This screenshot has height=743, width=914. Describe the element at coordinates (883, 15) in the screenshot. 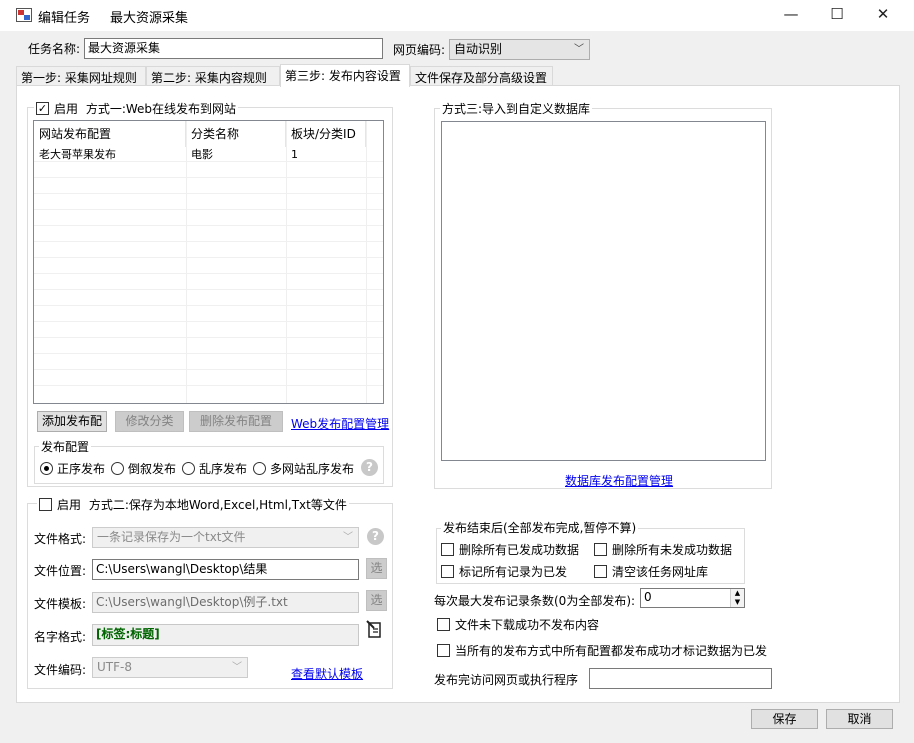

I see `close-button: ✕` at that location.